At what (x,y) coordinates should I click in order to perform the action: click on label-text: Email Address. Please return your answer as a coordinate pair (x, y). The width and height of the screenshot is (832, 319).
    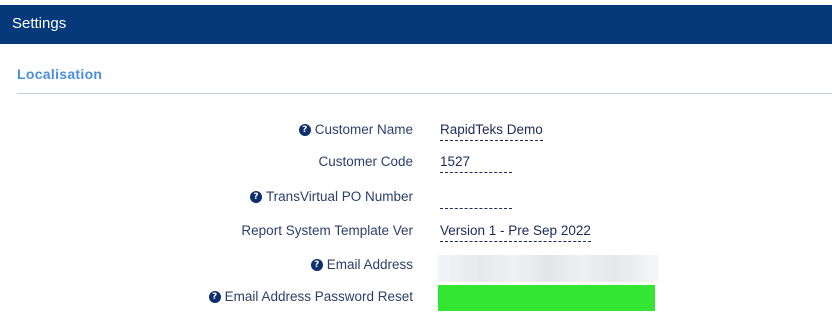
    Looking at the image, I should click on (369, 264).